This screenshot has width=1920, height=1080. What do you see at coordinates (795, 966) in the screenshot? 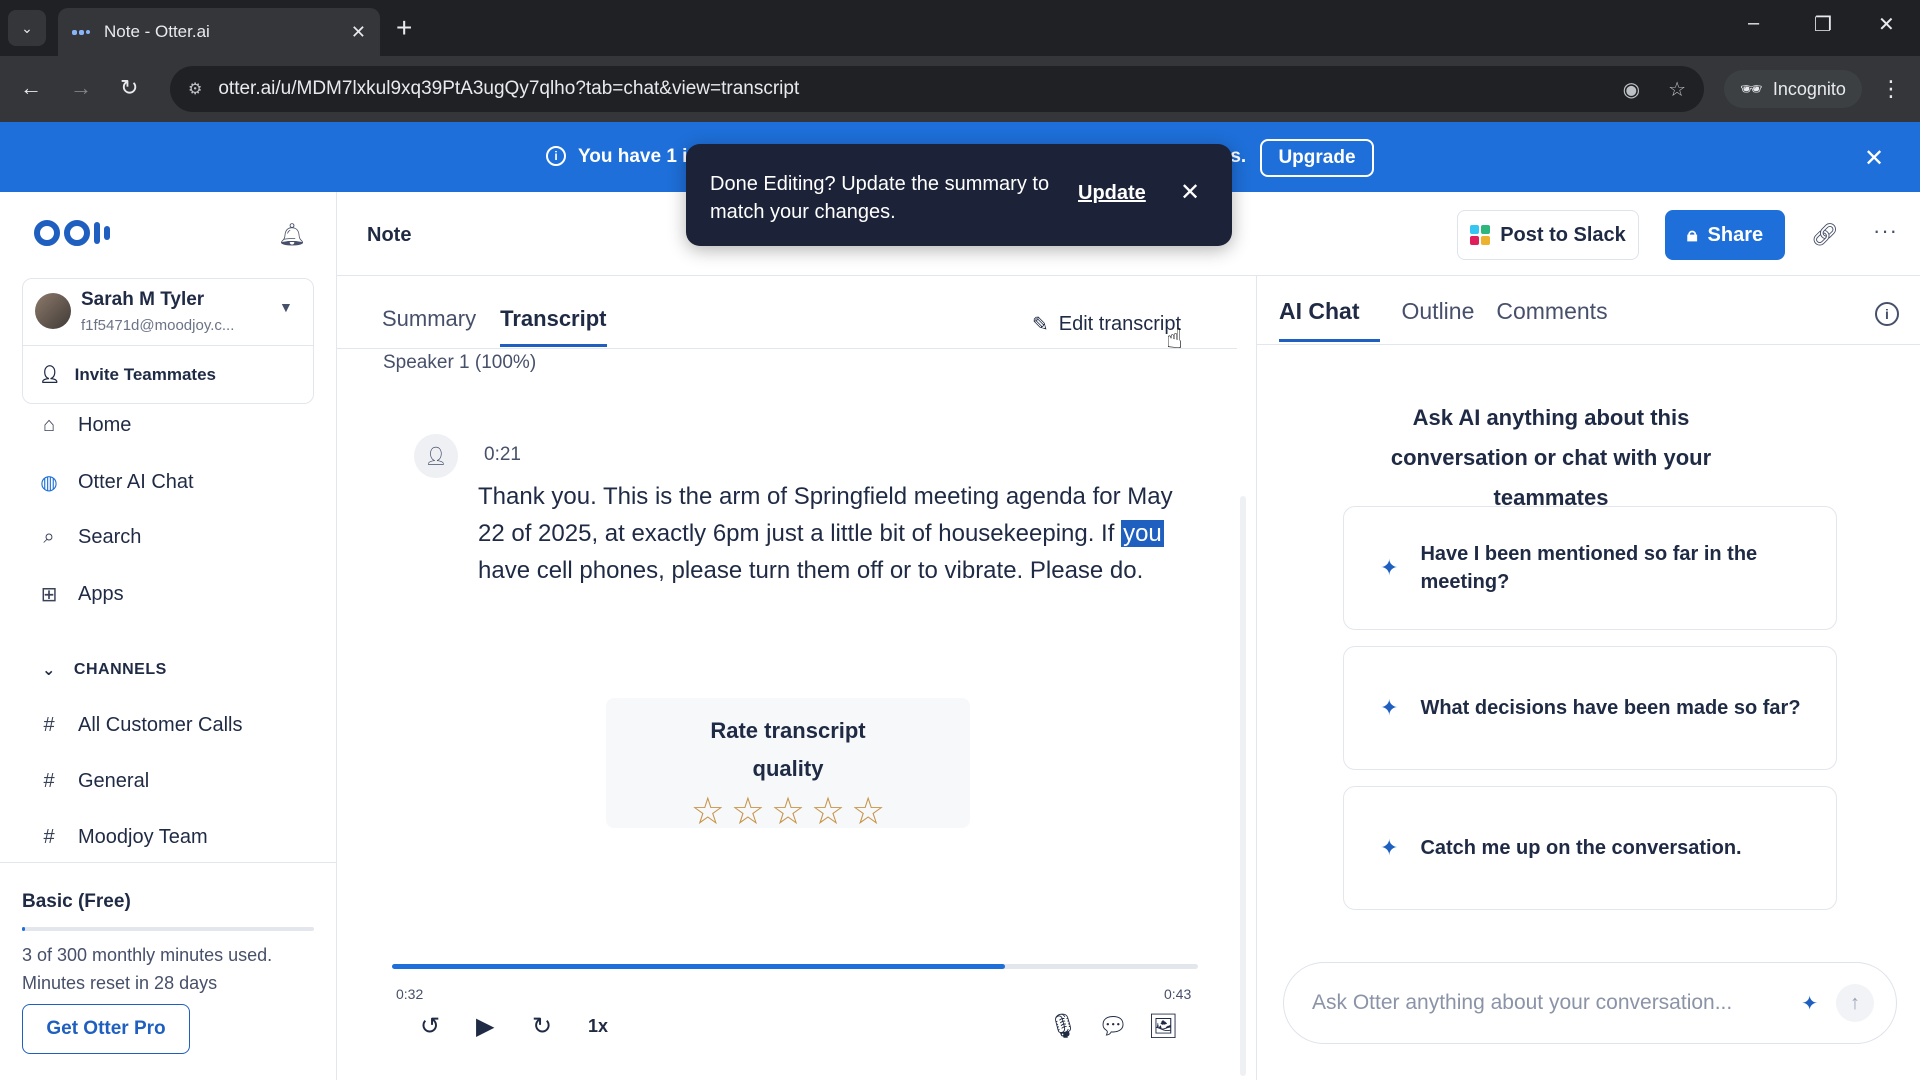
I see `playback-progress-bar` at bounding box center [795, 966].